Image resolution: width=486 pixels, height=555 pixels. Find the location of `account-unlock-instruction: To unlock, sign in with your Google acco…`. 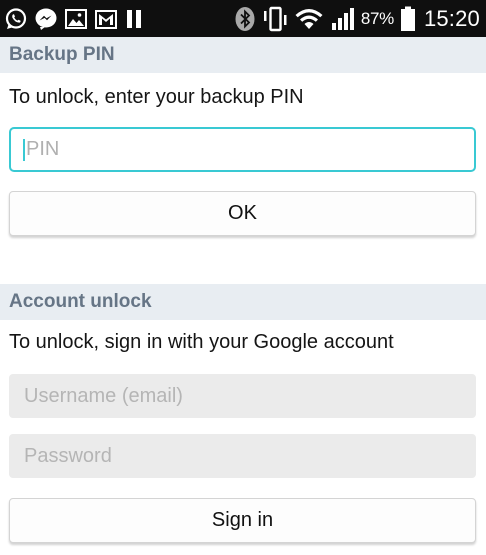

account-unlock-instruction: To unlock, sign in with your Google acco… is located at coordinates (201, 342).